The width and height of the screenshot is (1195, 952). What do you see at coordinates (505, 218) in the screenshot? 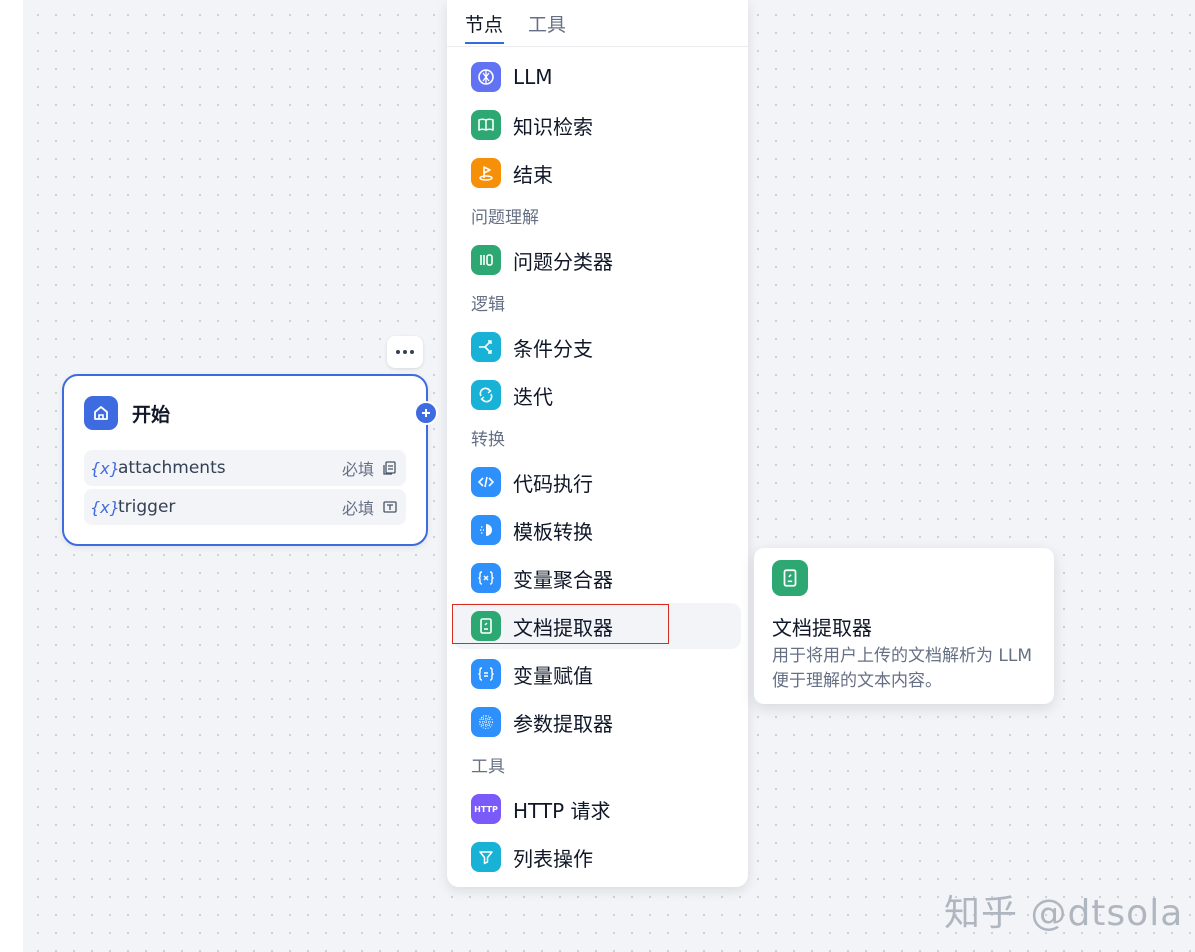
I see `group-label-question: 问题理解` at bounding box center [505, 218].